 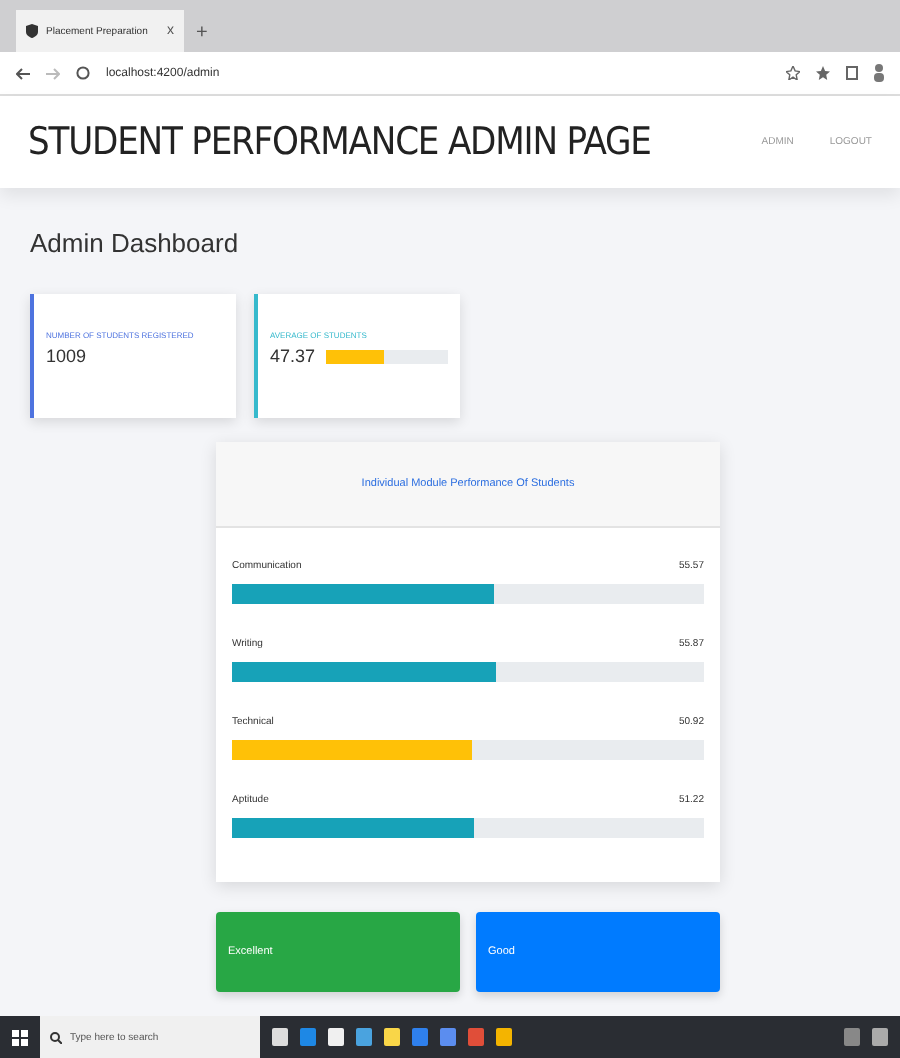 What do you see at coordinates (202, 33) in the screenshot?
I see `new-tab-button: +` at bounding box center [202, 33].